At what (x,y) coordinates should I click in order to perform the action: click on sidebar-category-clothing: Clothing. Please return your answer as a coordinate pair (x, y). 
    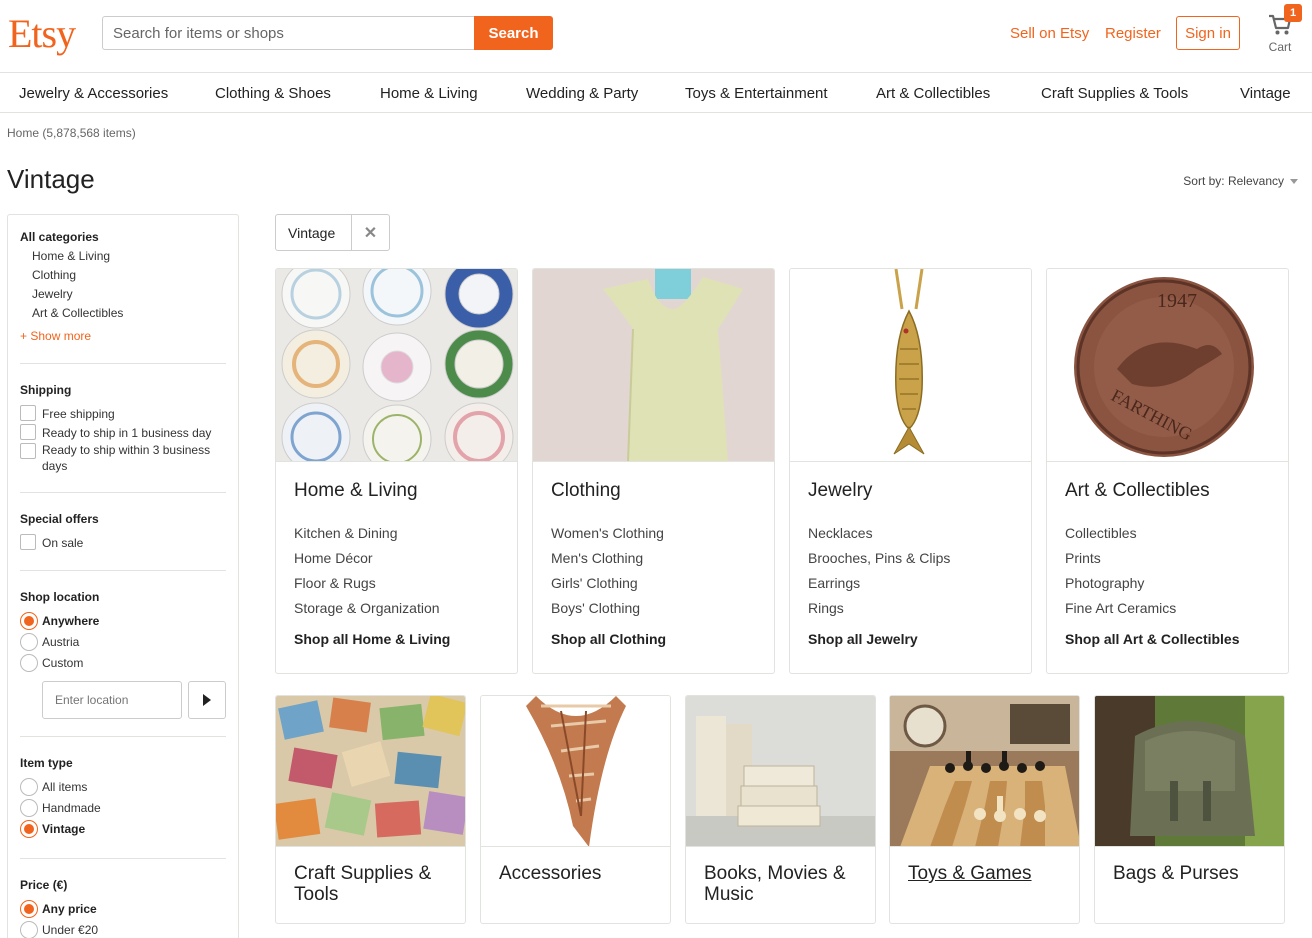
    Looking at the image, I should click on (54, 275).